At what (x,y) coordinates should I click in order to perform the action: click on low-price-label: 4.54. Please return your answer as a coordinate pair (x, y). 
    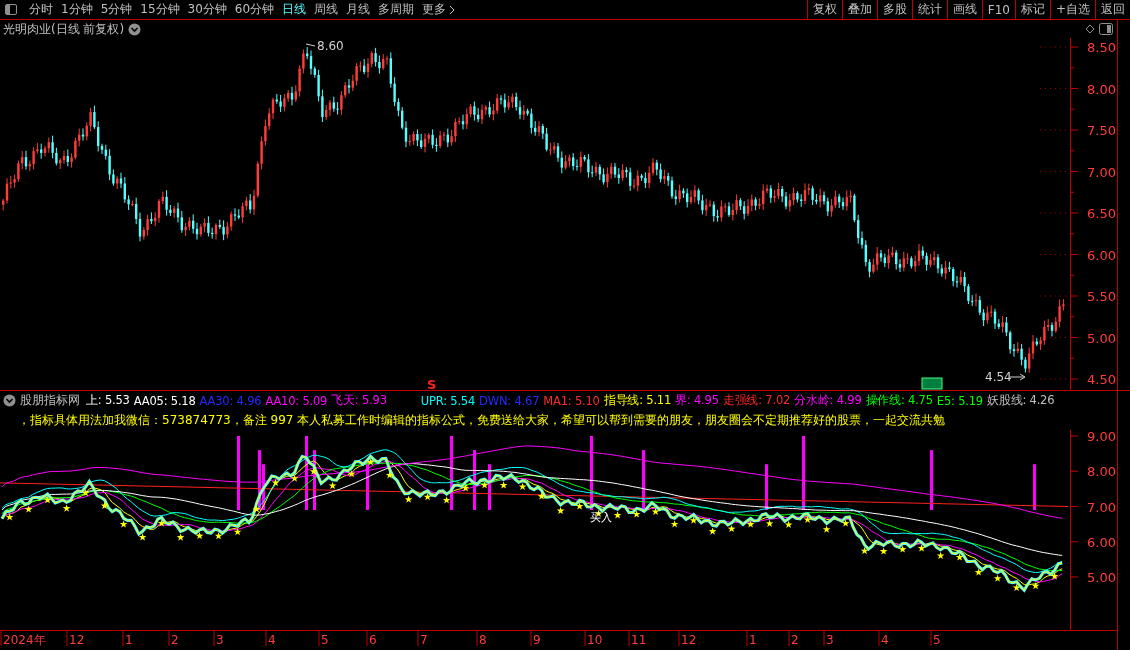
    Looking at the image, I should click on (998, 377).